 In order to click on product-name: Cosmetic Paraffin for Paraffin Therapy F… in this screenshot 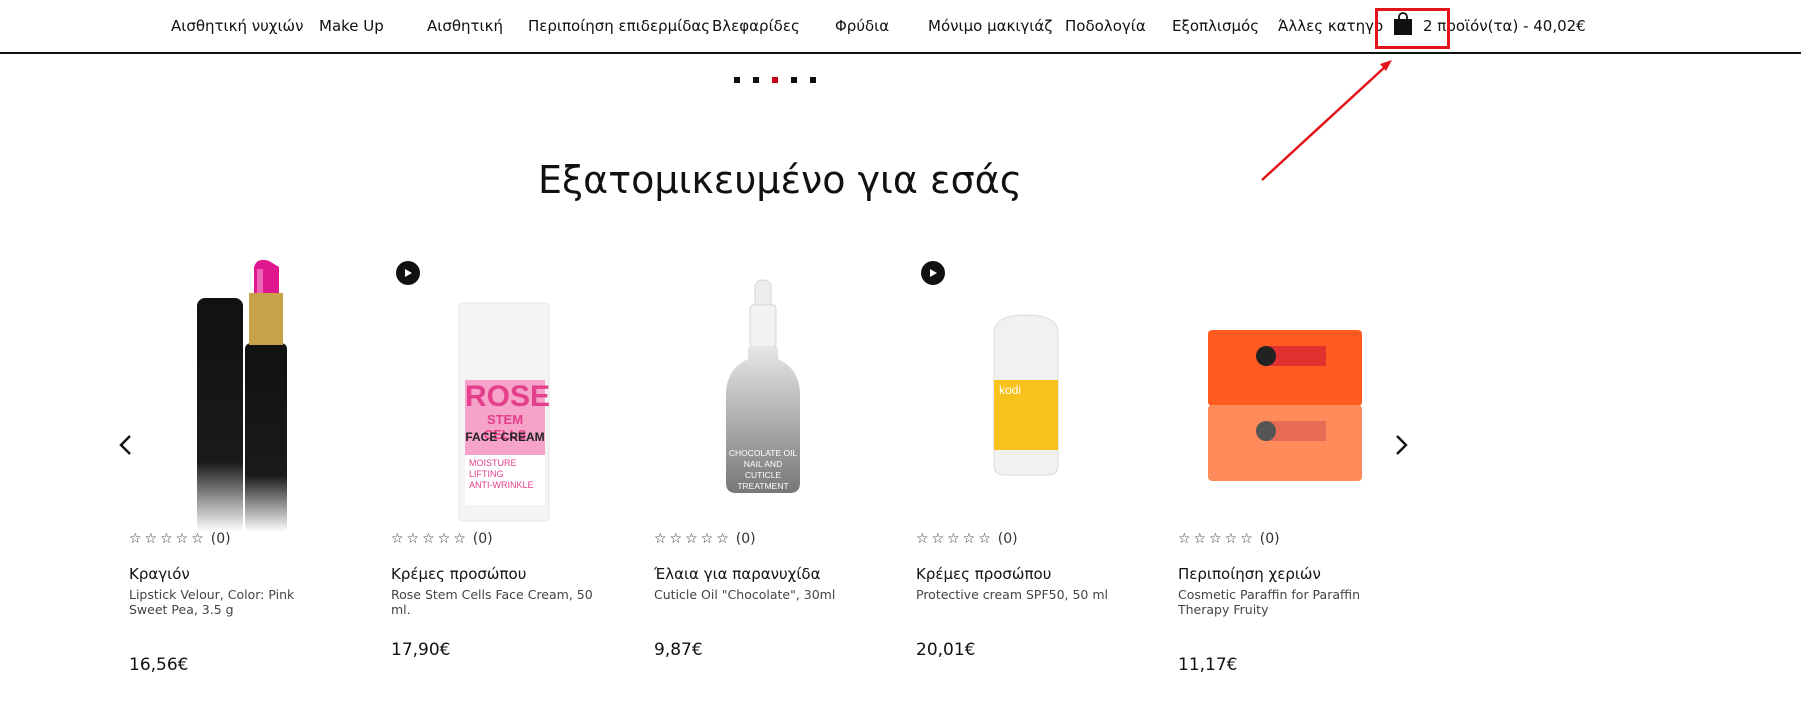, I will do `click(1280, 602)`.